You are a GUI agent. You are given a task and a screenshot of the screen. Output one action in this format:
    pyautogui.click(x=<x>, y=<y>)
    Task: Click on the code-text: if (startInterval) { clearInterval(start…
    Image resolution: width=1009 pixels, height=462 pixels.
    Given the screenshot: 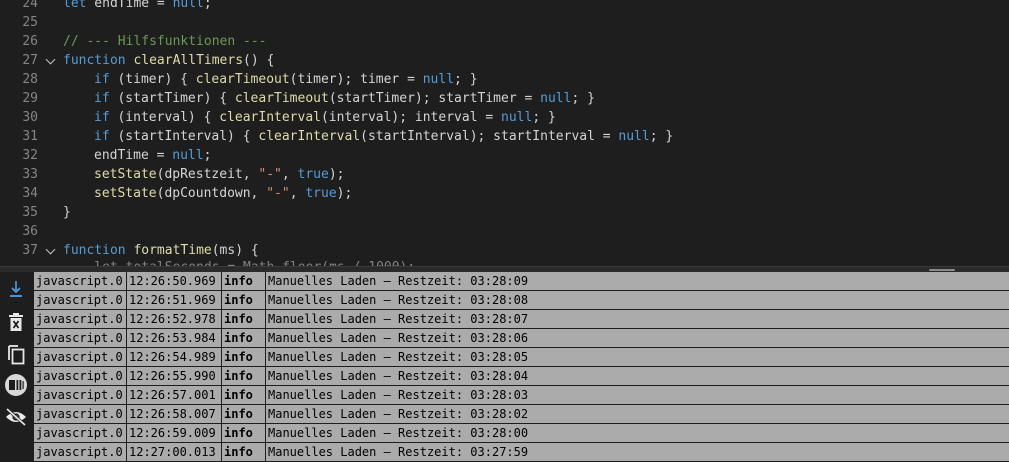 What is the action you would take?
    pyautogui.click(x=384, y=136)
    